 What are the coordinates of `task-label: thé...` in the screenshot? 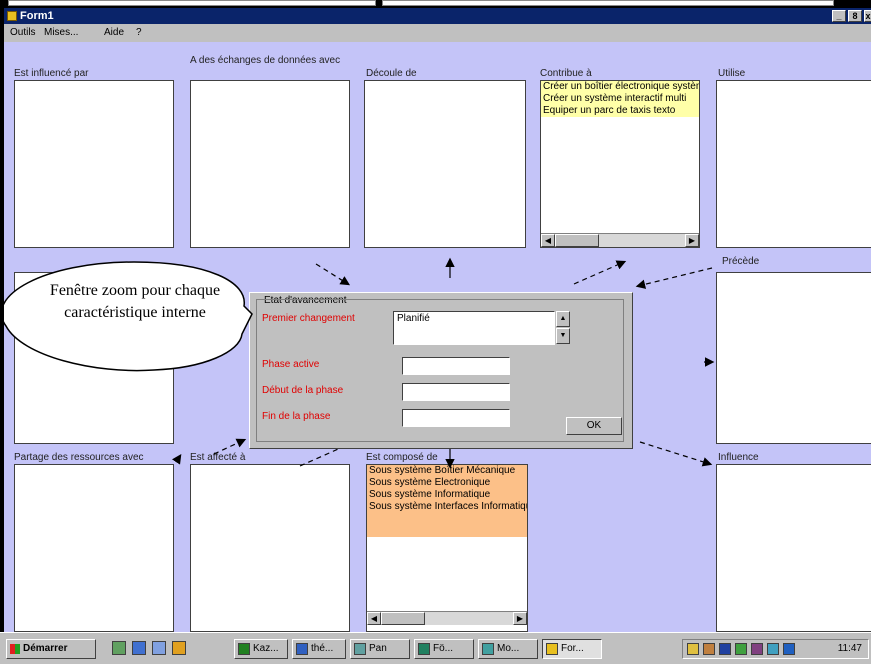 It's located at (322, 648).